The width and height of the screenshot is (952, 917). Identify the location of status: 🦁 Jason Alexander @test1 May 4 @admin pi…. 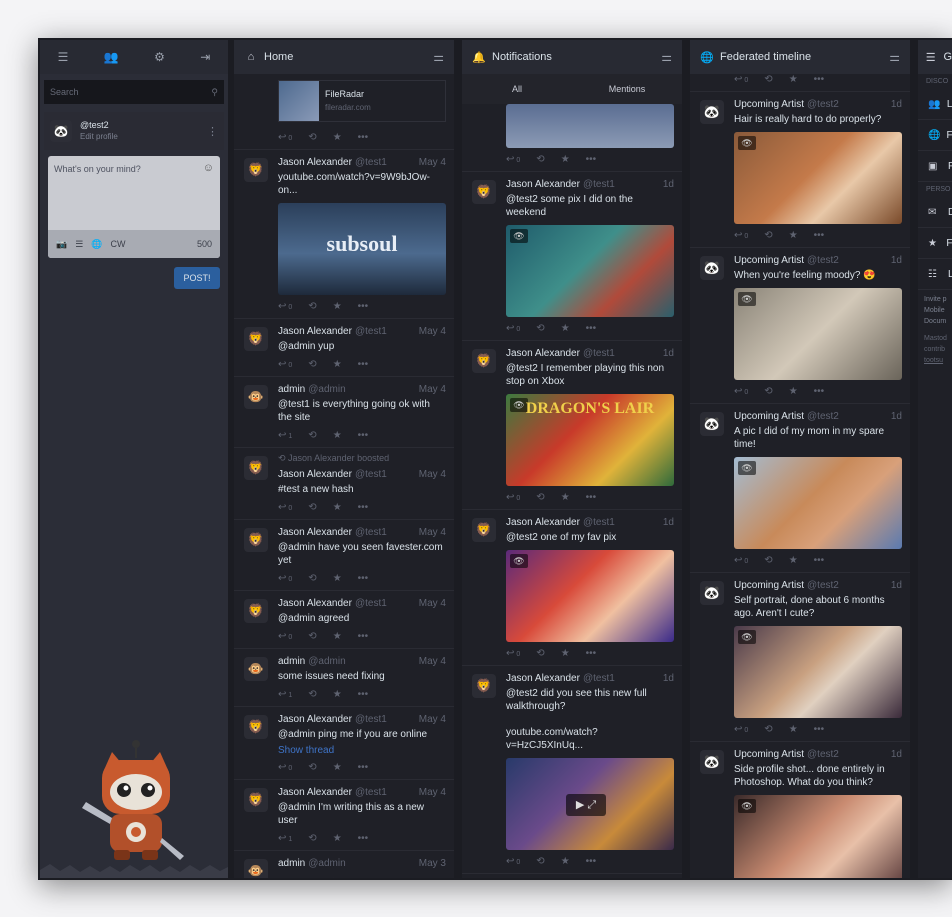
(344, 743).